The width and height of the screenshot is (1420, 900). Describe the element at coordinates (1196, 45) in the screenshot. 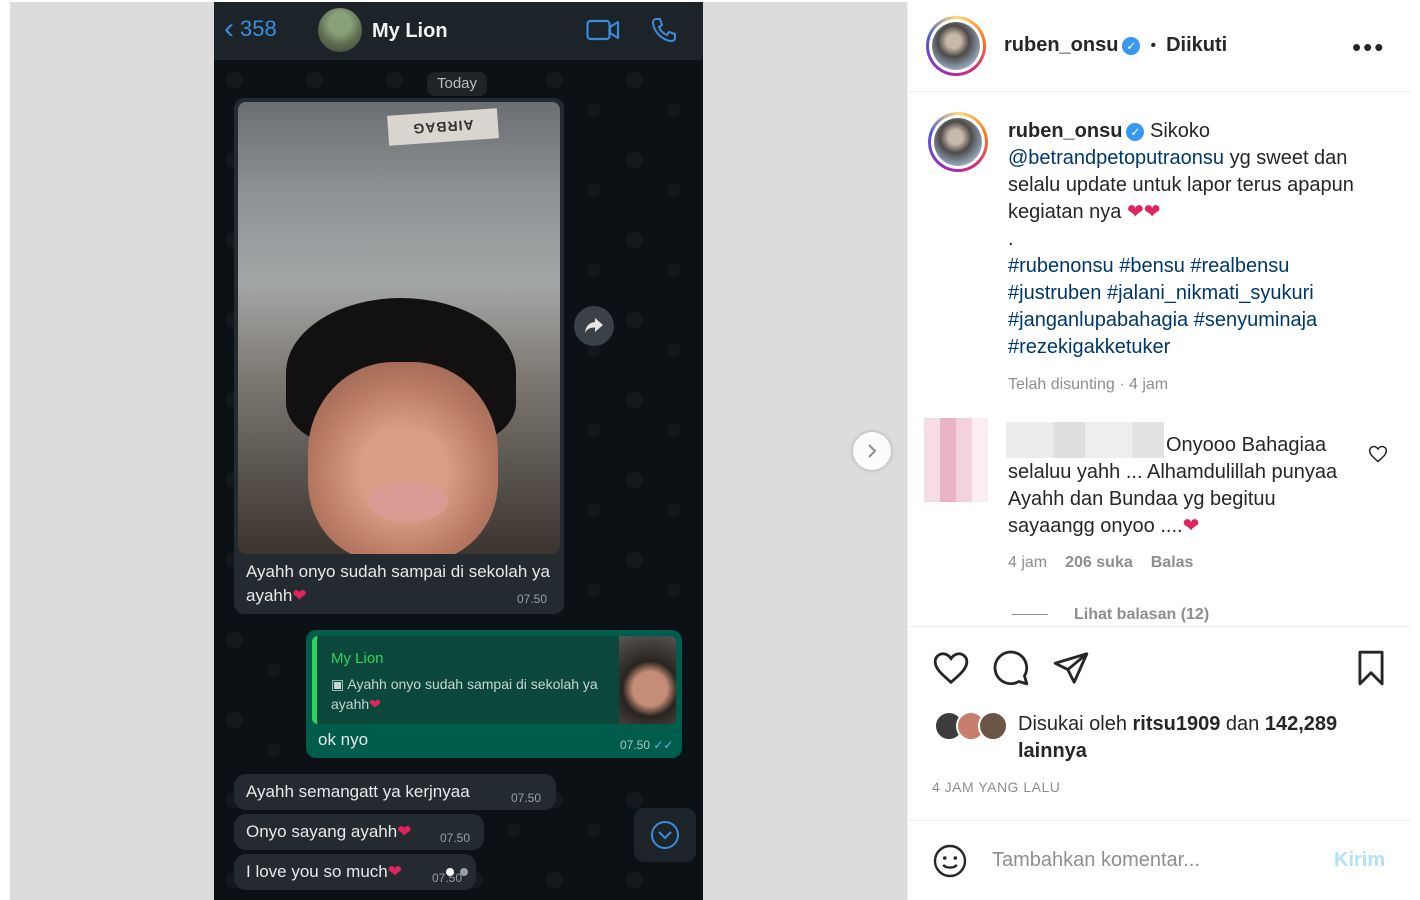

I see `follow-state-button: Diikuti` at that location.